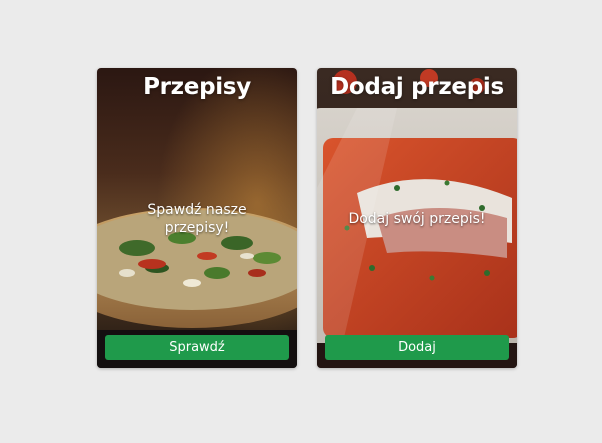 This screenshot has height=443, width=602. I want to click on card-description: Dodaj swój przepis!, so click(417, 219).